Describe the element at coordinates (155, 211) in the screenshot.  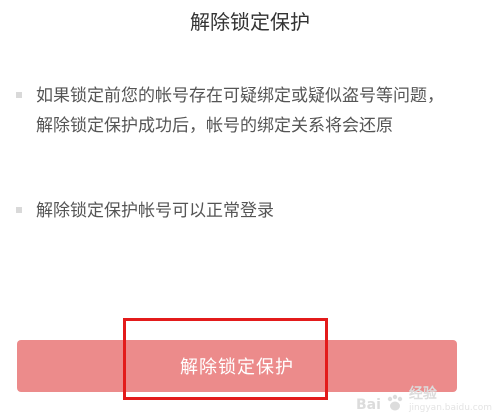
I see `notice-text: 解除锁定保护帐号可以正常登录` at that location.